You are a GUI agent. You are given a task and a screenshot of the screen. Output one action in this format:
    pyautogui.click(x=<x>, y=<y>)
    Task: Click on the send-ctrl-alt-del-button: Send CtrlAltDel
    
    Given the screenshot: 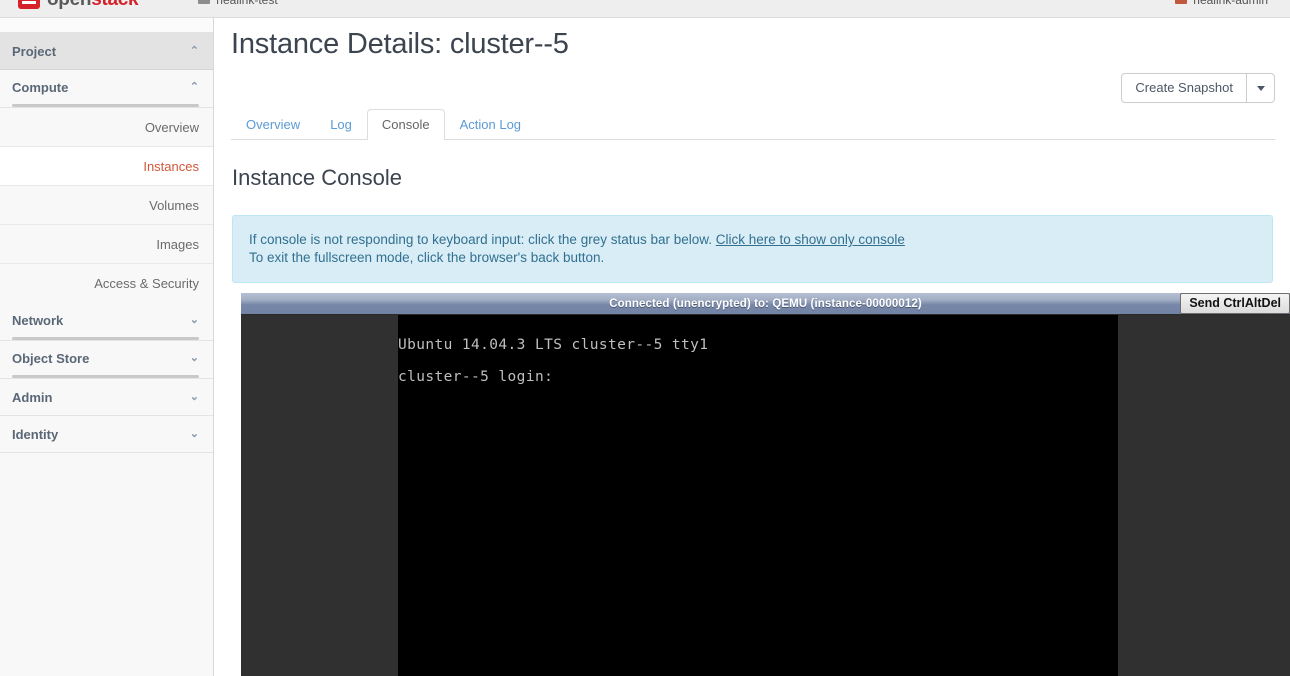 What is the action you would take?
    pyautogui.click(x=1235, y=303)
    